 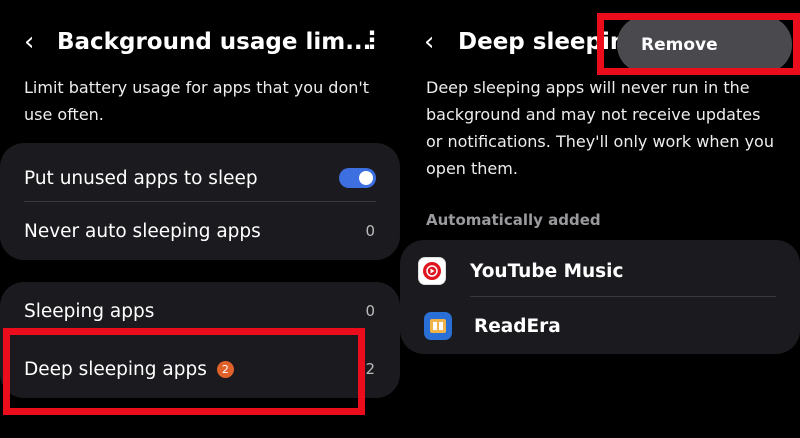 What do you see at coordinates (517, 326) in the screenshot?
I see `app-name: ReadEra` at bounding box center [517, 326].